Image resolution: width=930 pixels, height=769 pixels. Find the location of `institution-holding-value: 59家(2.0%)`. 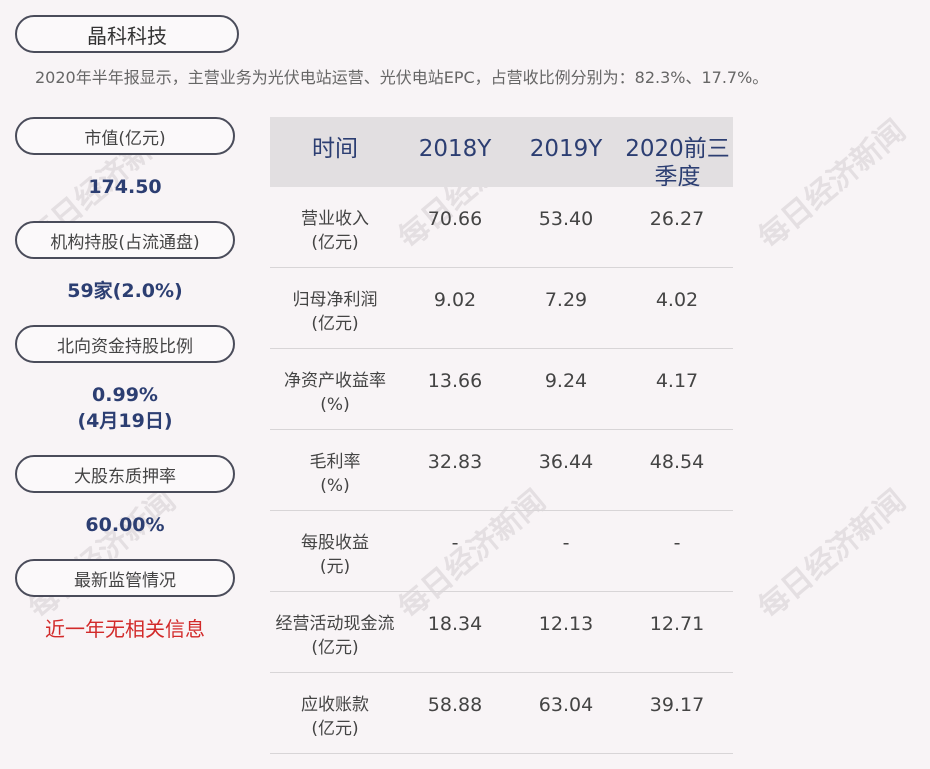

institution-holding-value: 59家(2.0%) is located at coordinates (125, 291).